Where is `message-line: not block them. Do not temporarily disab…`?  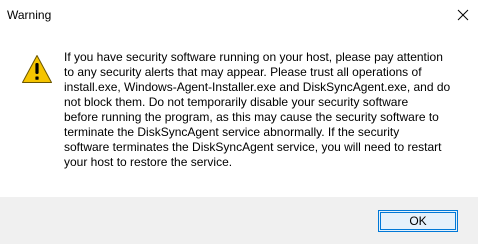 message-line: not block them. Do not temporarily disab… is located at coordinates (236, 102).